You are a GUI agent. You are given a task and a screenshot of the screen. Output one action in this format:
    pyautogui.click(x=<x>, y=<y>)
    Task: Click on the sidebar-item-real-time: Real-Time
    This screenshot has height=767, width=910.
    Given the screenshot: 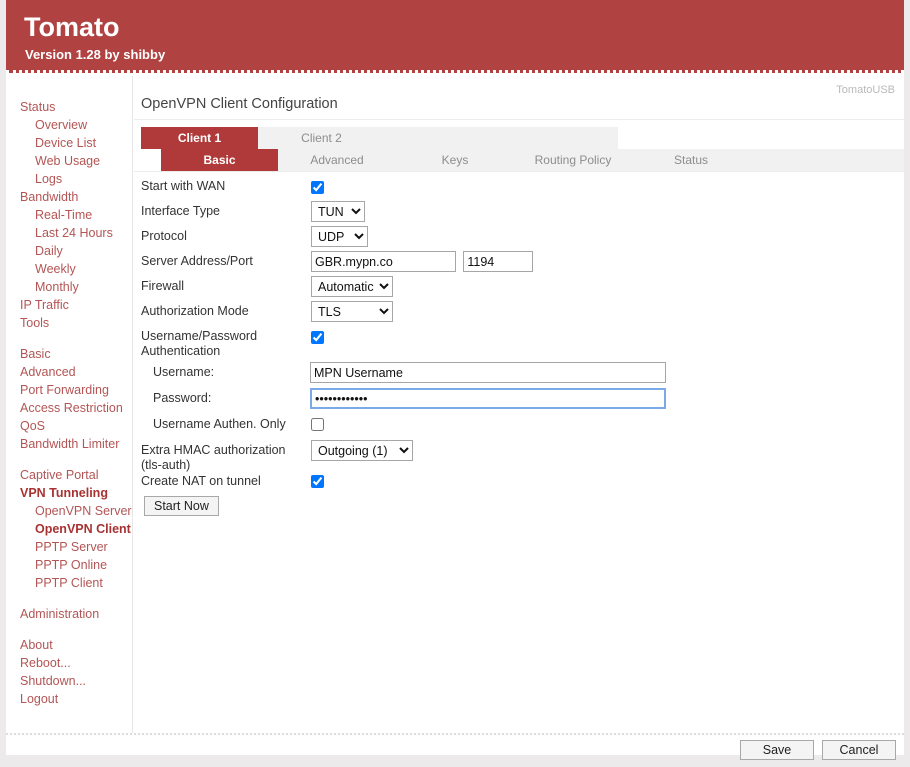 What is the action you would take?
    pyautogui.click(x=69, y=215)
    